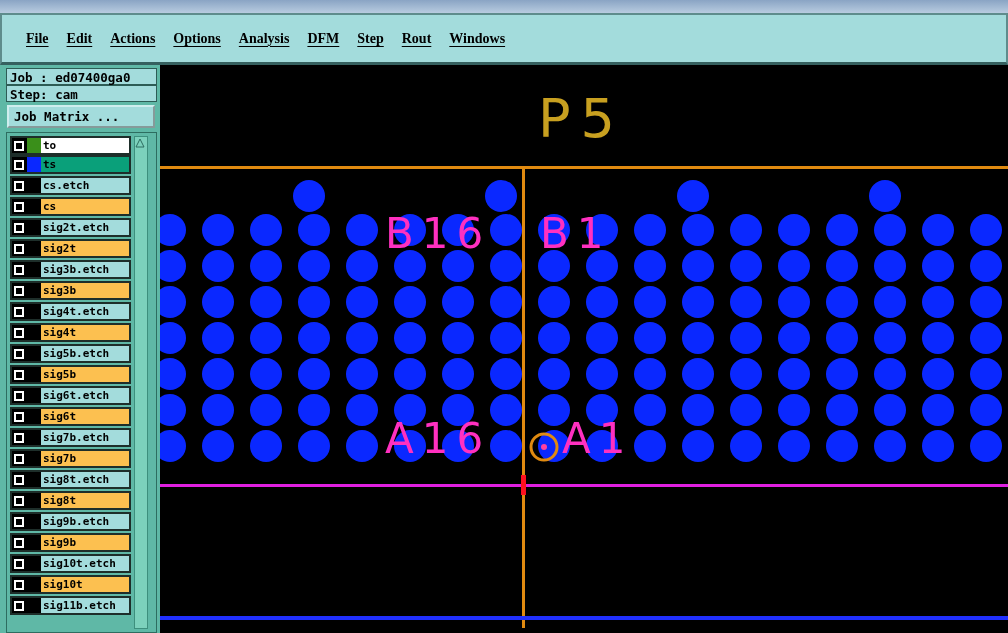  I want to click on layer-row: sig9b.etch, so click(70, 521).